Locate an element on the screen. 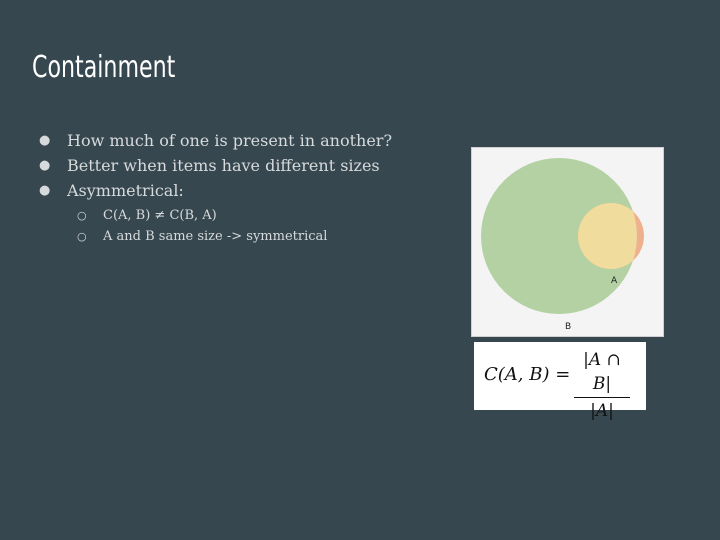 The image size is (720, 540). venn-diagram: A B is located at coordinates (567, 242).